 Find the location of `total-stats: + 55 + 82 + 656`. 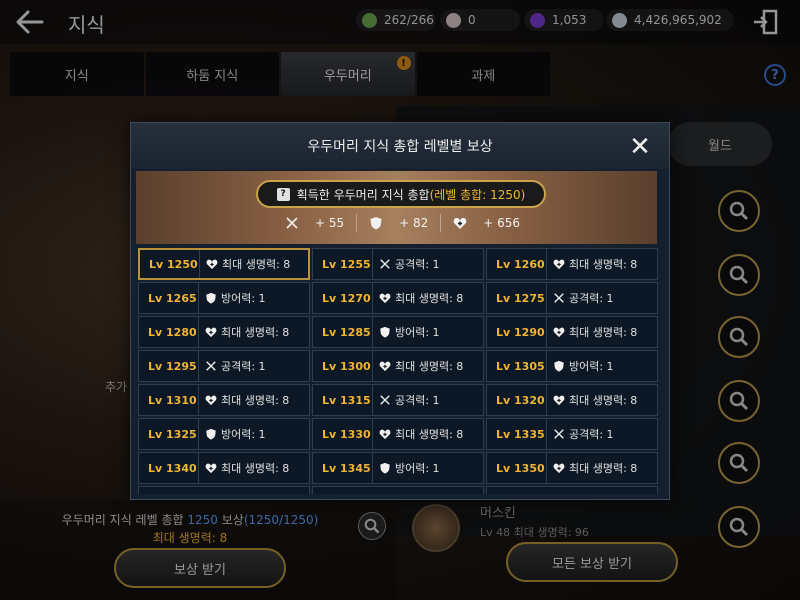

total-stats: + 55 + 82 + 656 is located at coordinates (402, 223).